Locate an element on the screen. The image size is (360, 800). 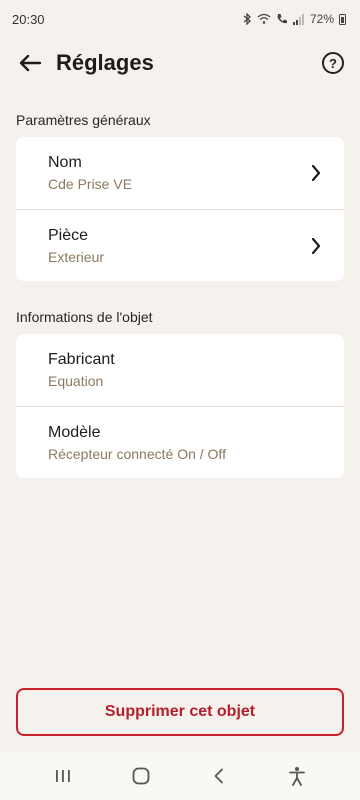
delete-object-button: Supprimer cet objet is located at coordinates (180, 712).